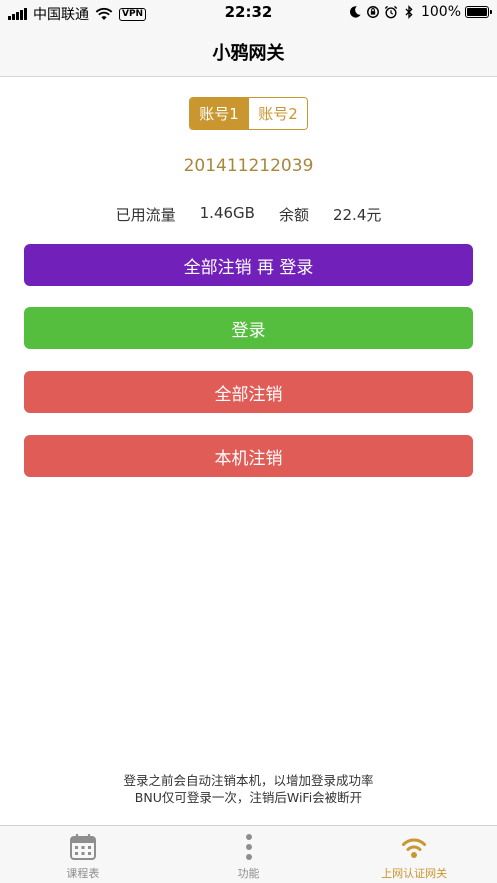 The image size is (497, 883). Describe the element at coordinates (227, 213) in the screenshot. I see `used-traffic-value: 1.46GB` at that location.